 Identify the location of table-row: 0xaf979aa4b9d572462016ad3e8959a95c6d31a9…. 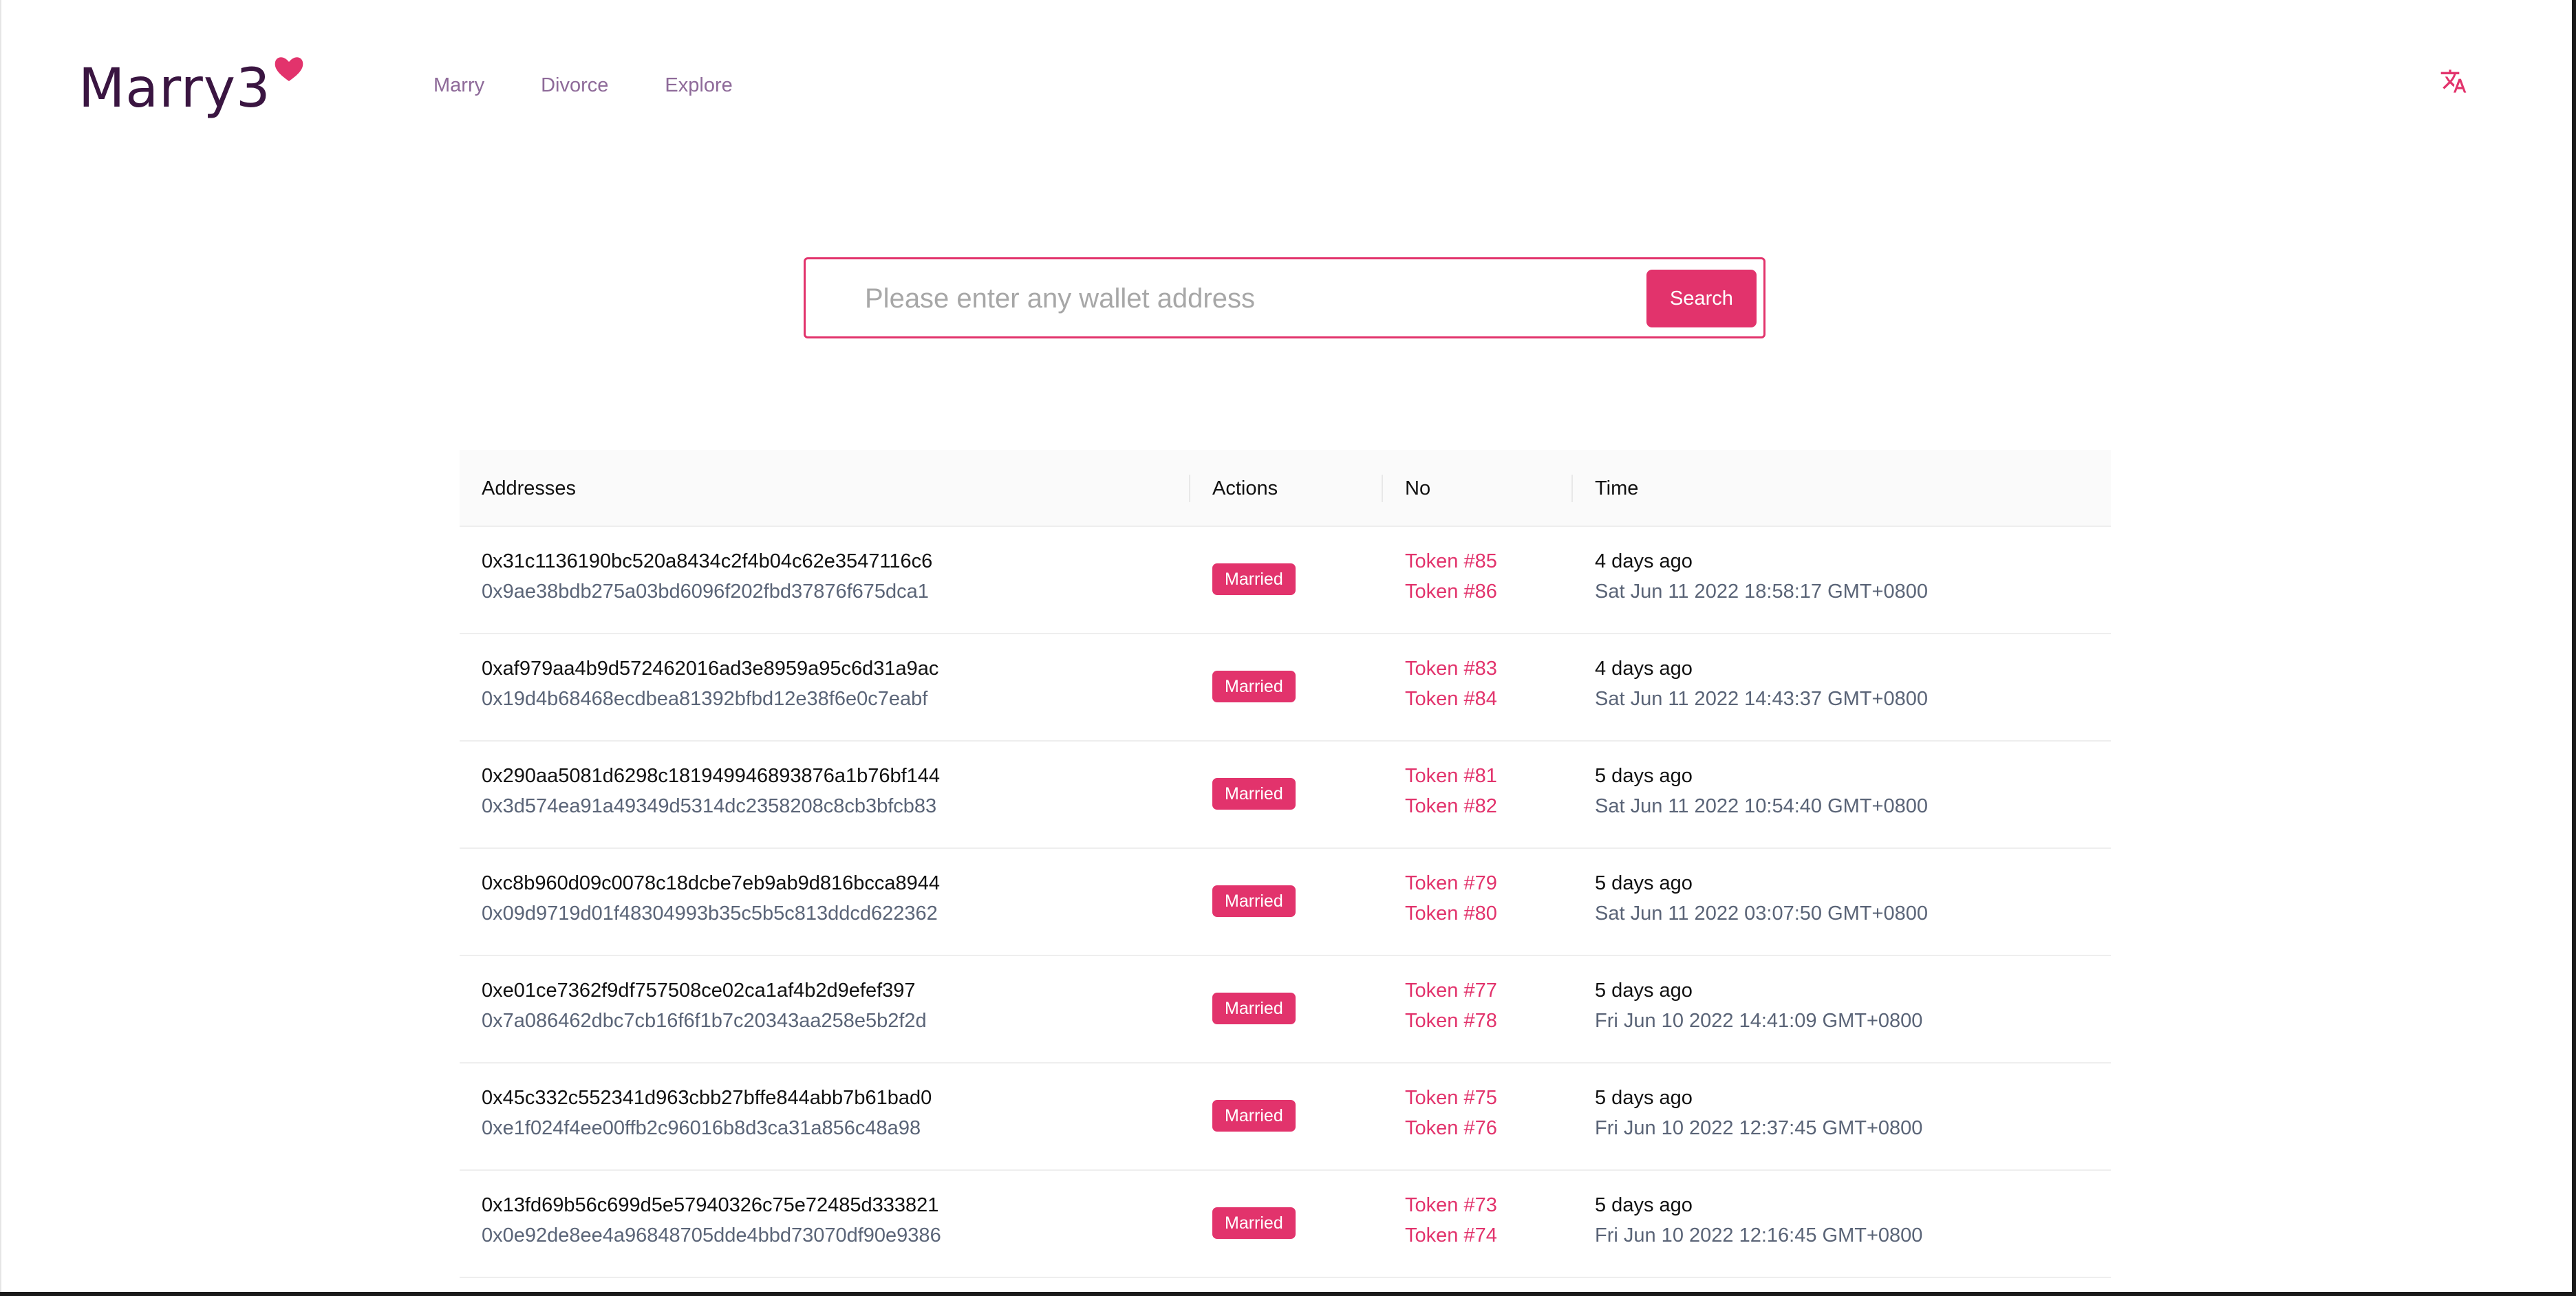
(1285, 688).